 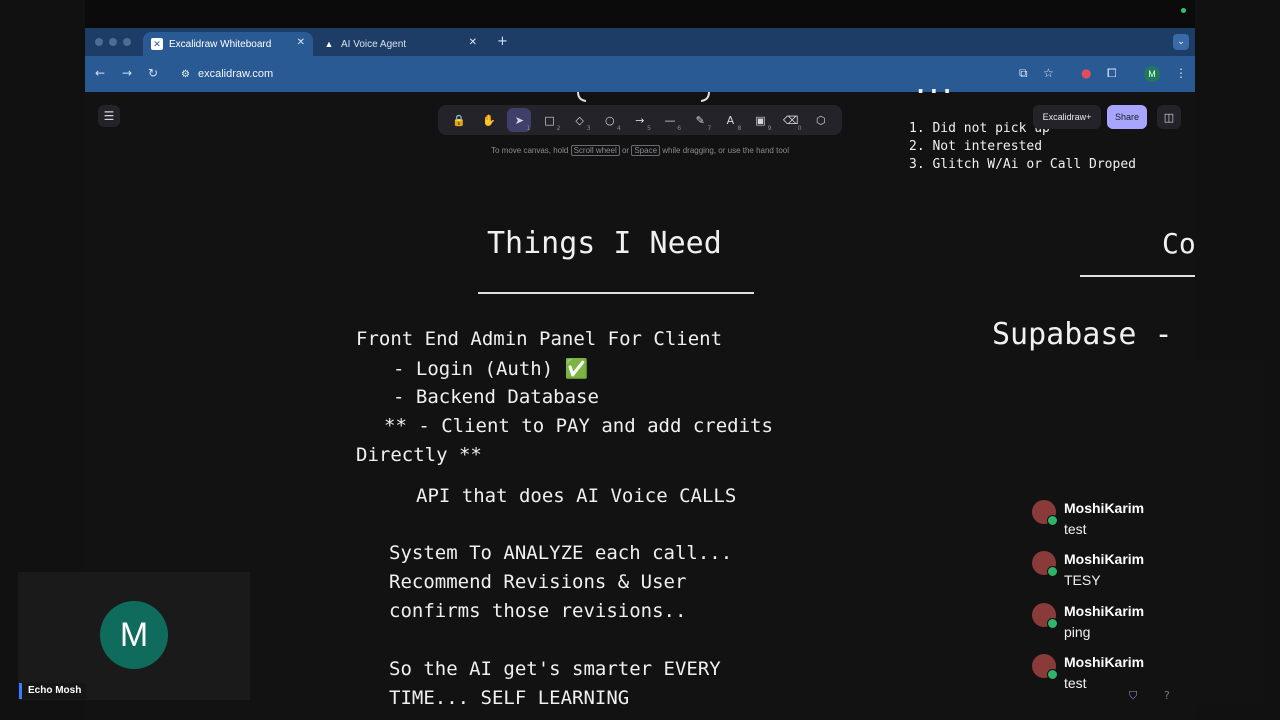 I want to click on hint-key-scroll: Scroll wheel, so click(x=595, y=150).